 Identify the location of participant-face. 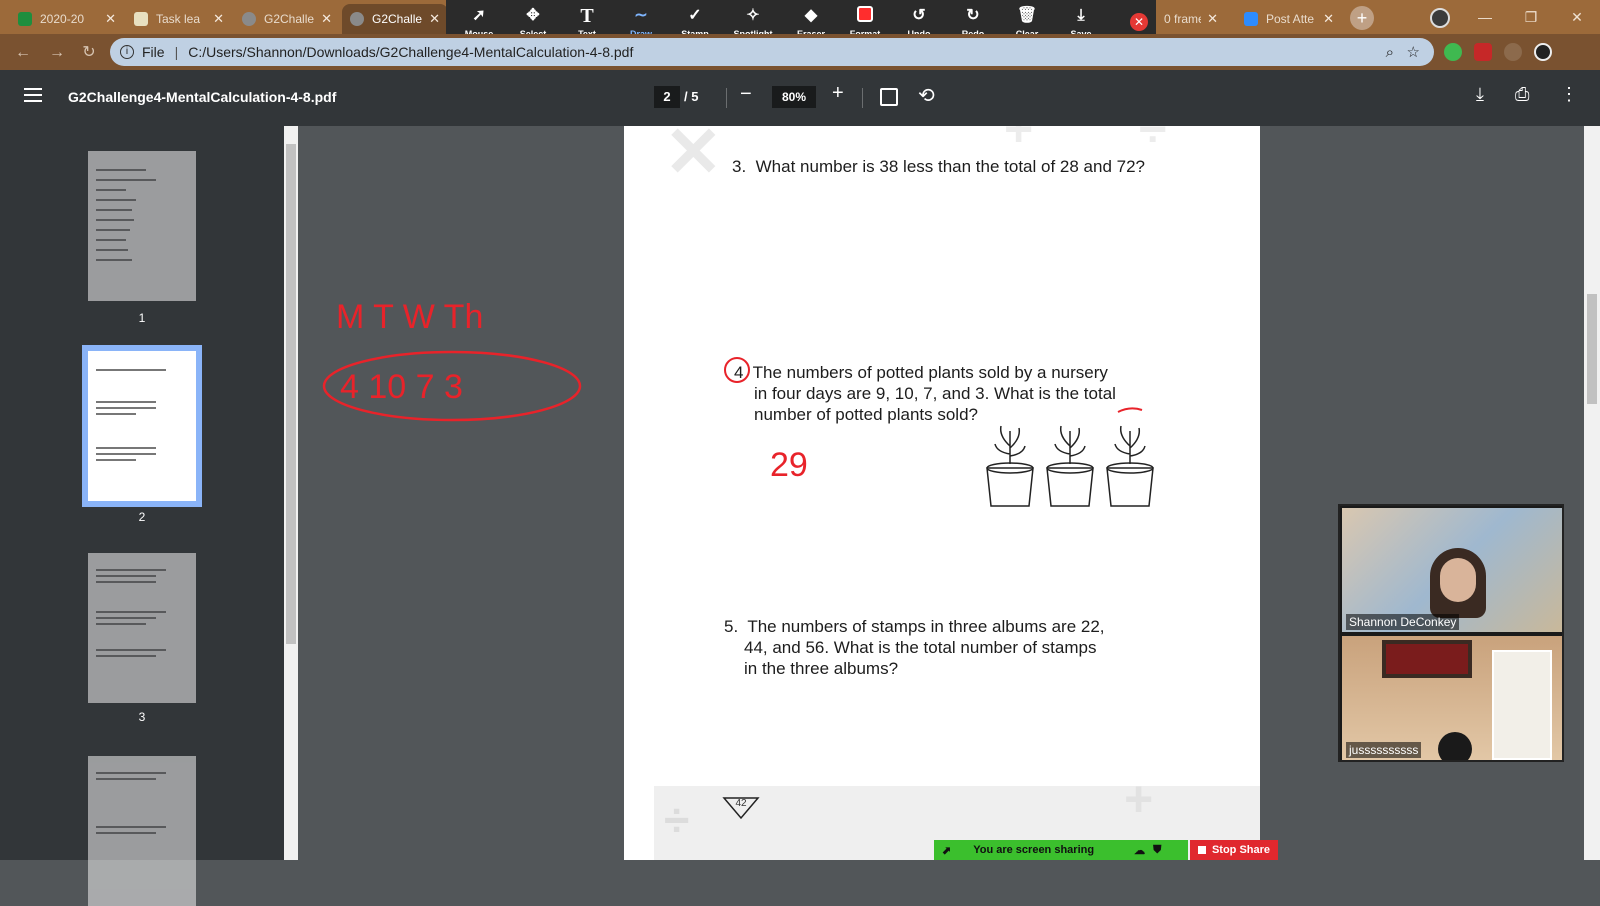
(1458, 580).